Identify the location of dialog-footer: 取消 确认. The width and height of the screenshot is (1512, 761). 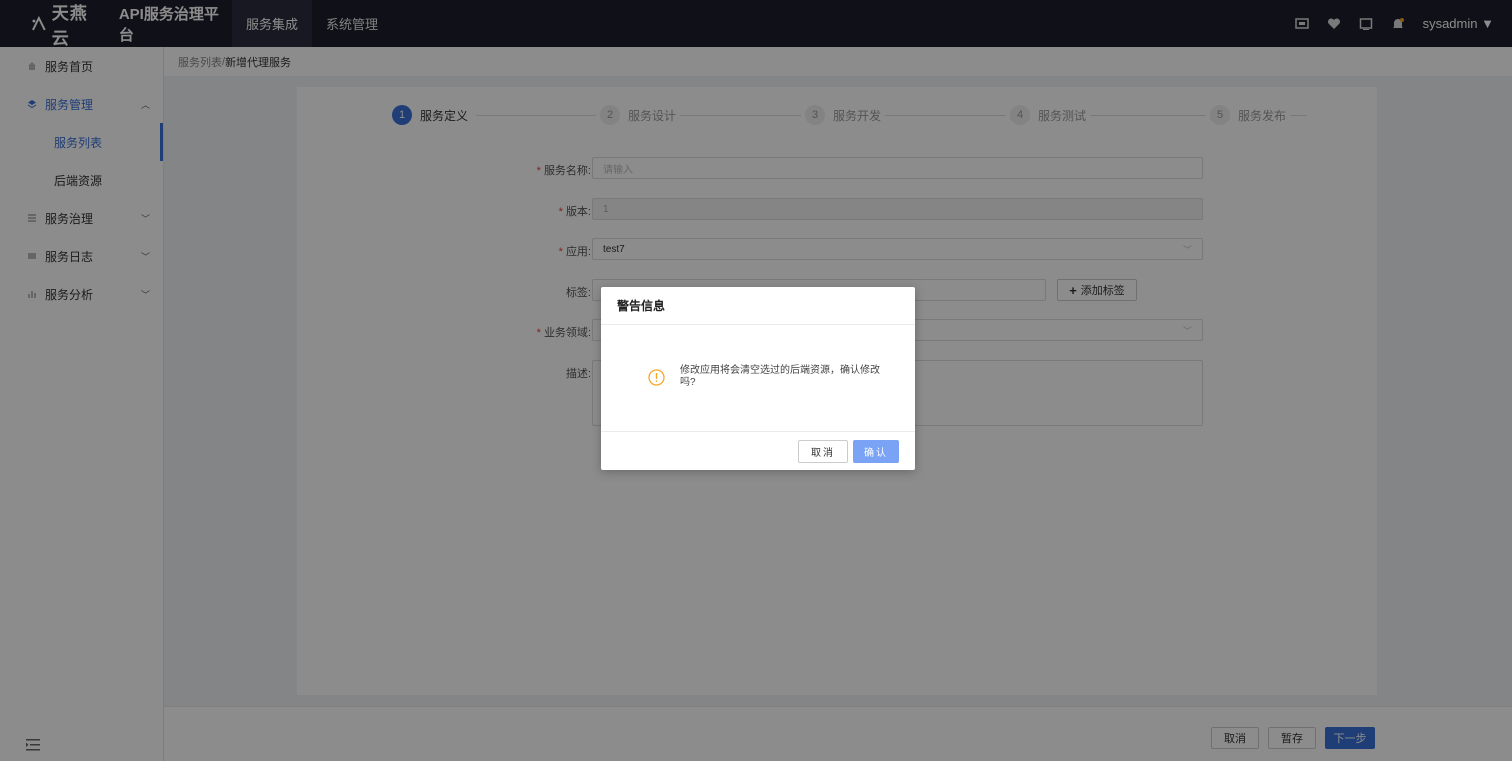
(758, 451).